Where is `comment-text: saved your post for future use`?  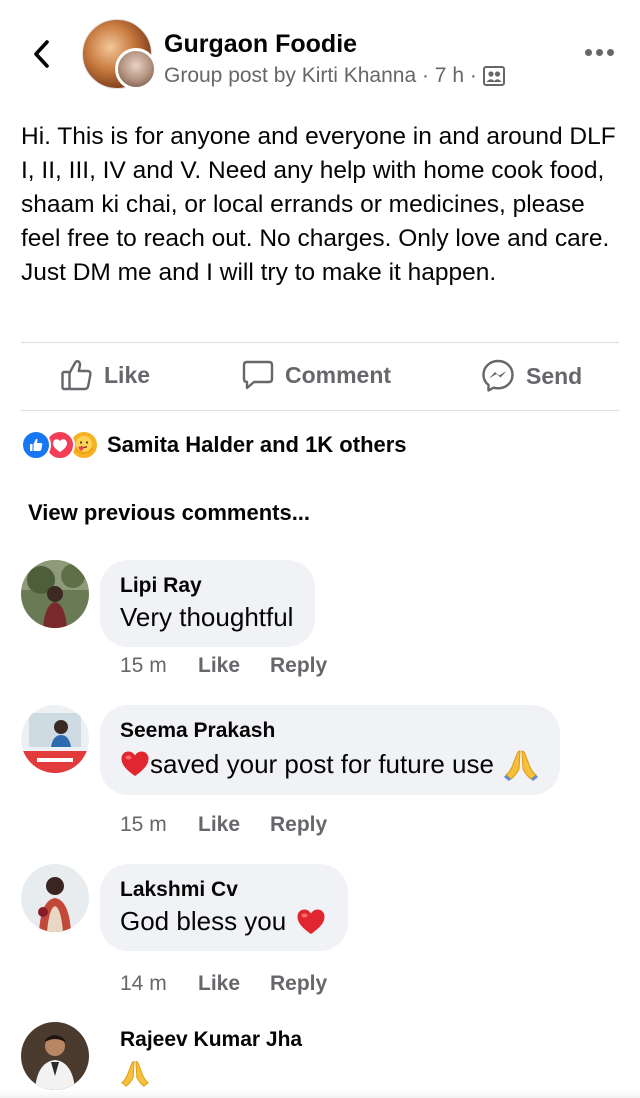
comment-text: saved your post for future use is located at coordinates (329, 764).